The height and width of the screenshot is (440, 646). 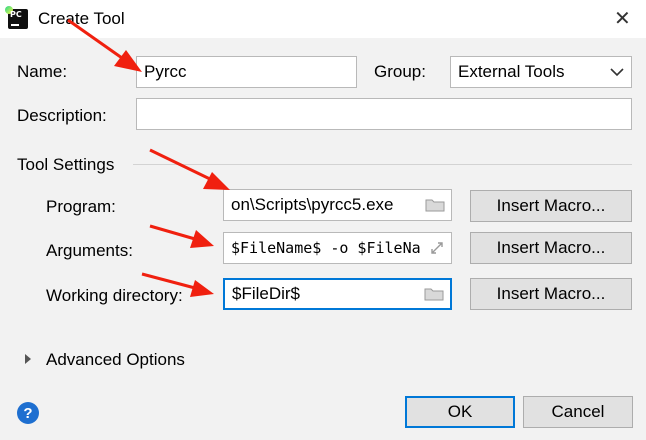 What do you see at coordinates (177, 284) in the screenshot?
I see `arrow-to-working-directory` at bounding box center [177, 284].